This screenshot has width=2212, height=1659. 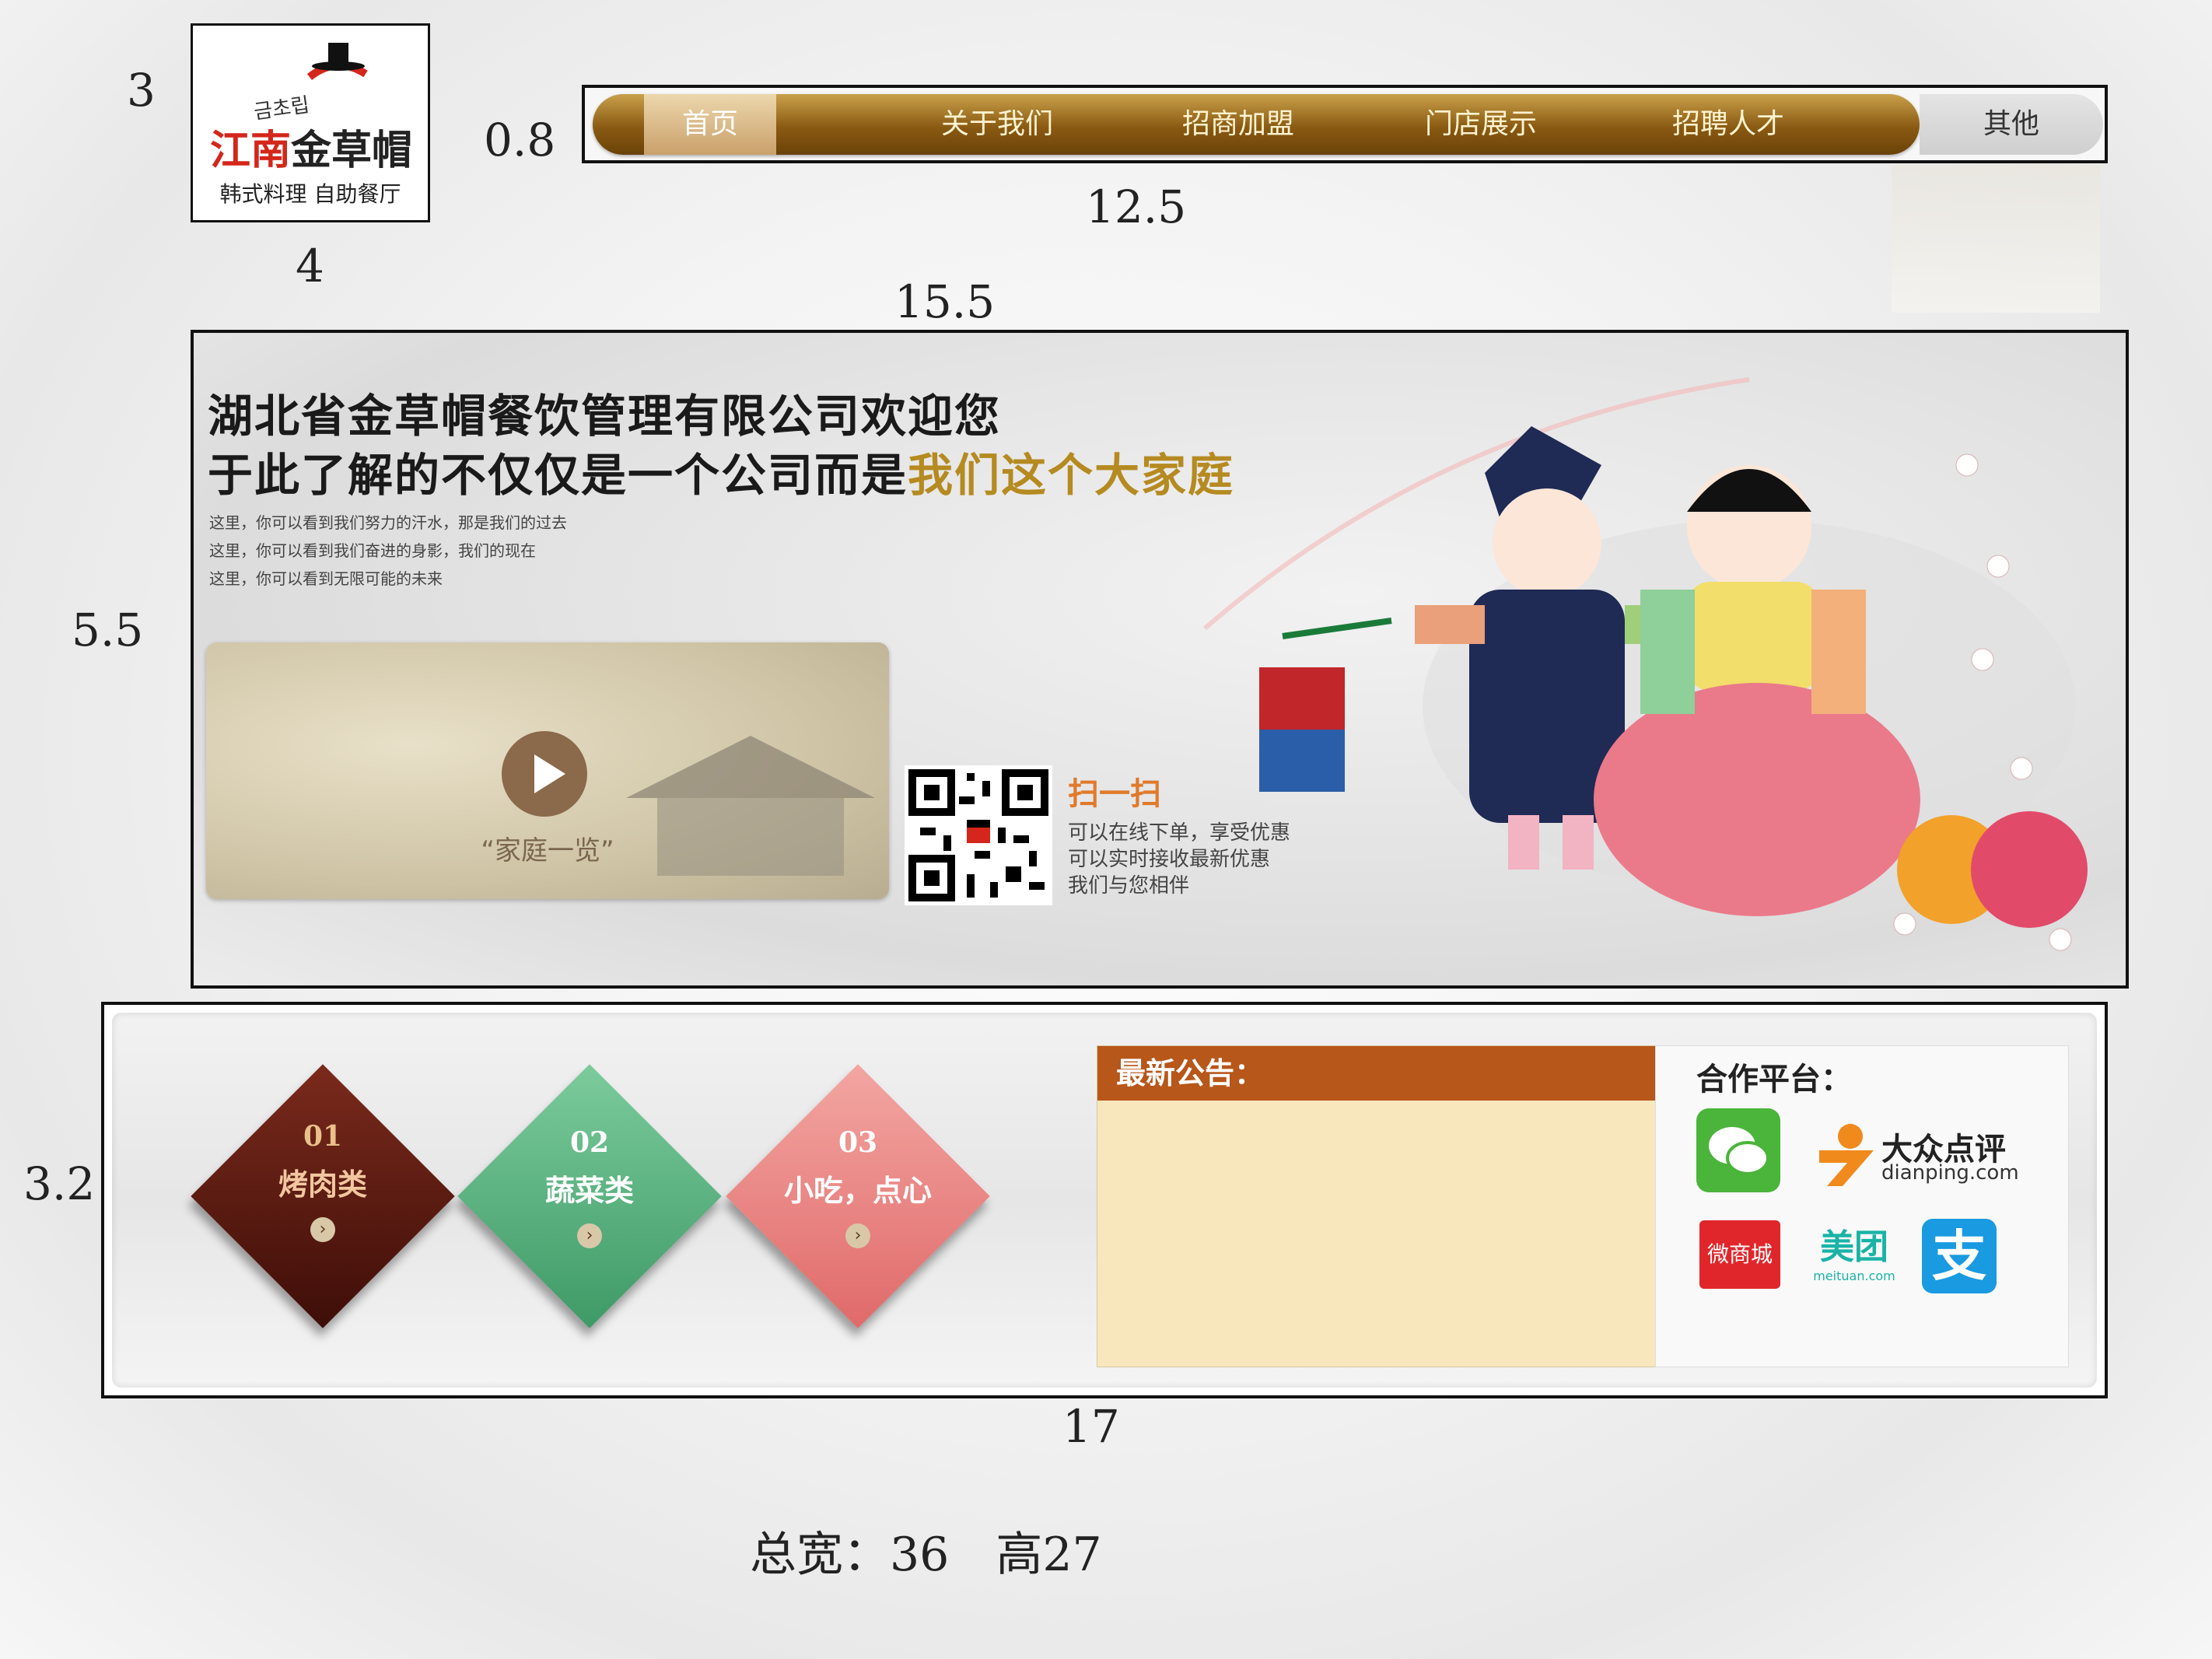 I want to click on scan-line: 可以实时接收最新优惠, so click(x=1170, y=860).